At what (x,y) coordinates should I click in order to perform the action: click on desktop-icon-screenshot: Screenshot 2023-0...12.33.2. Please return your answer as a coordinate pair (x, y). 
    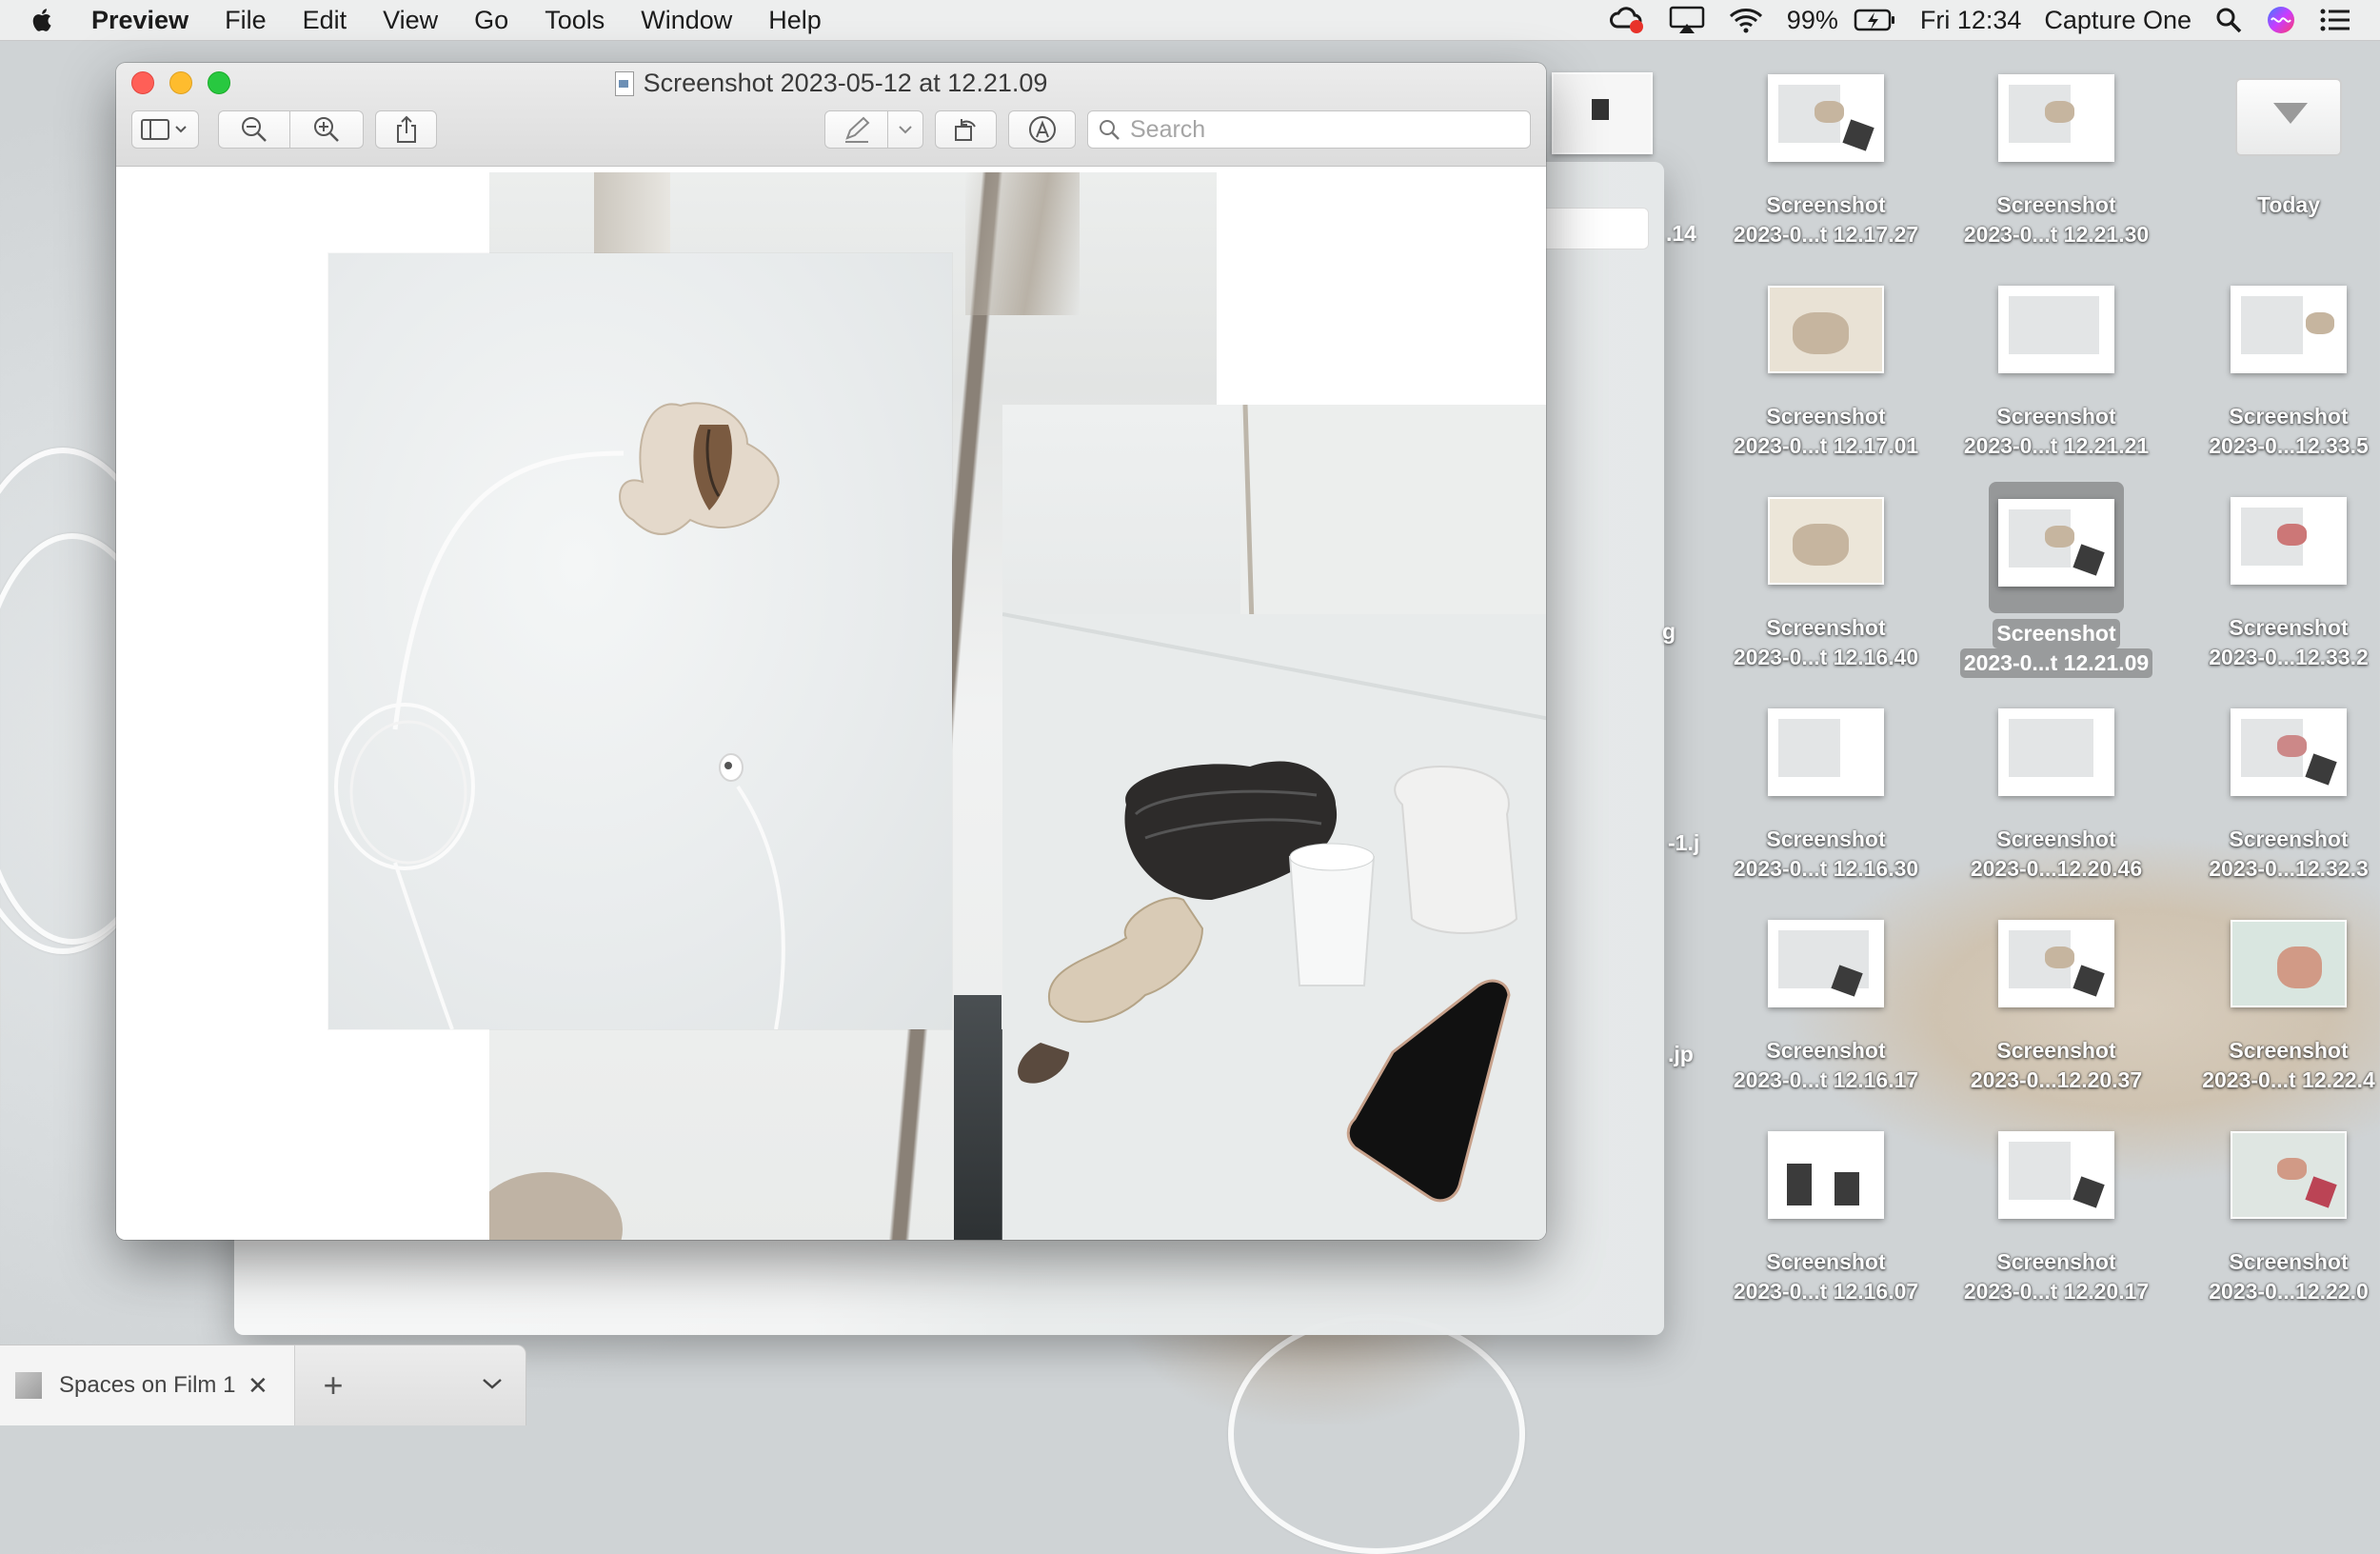
    Looking at the image, I should click on (2277, 584).